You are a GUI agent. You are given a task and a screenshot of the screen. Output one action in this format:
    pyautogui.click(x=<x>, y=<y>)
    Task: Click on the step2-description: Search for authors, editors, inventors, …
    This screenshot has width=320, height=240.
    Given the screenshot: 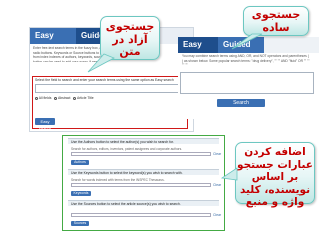 What is the action you would take?
    pyautogui.click(x=127, y=149)
    